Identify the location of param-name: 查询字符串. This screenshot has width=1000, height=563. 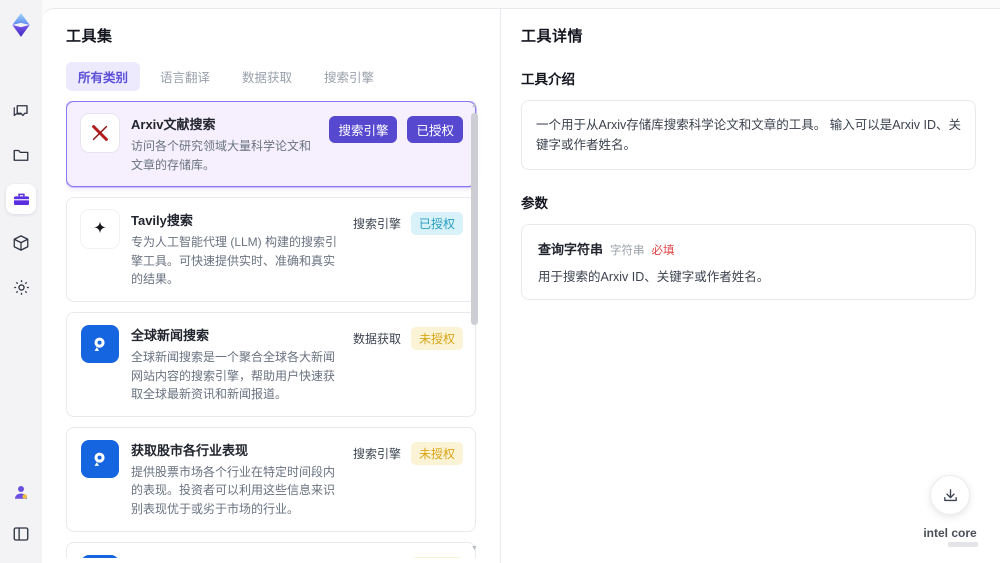
(571, 249).